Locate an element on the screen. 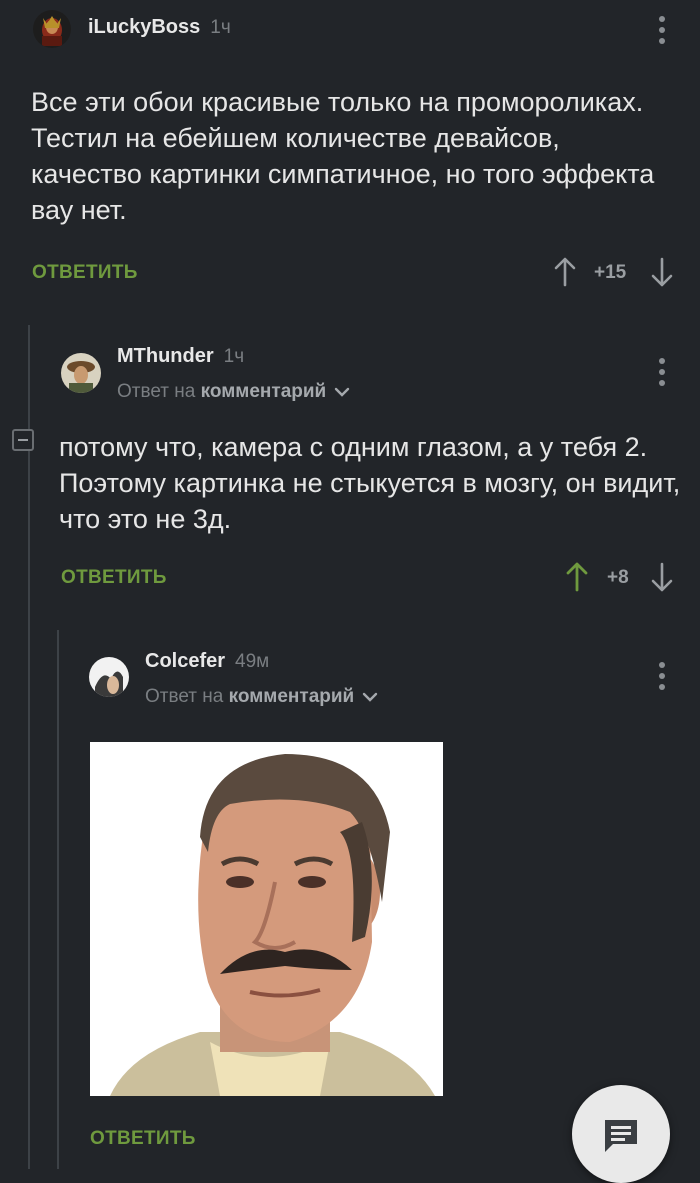  username: iLuckyBoss is located at coordinates (144, 27).